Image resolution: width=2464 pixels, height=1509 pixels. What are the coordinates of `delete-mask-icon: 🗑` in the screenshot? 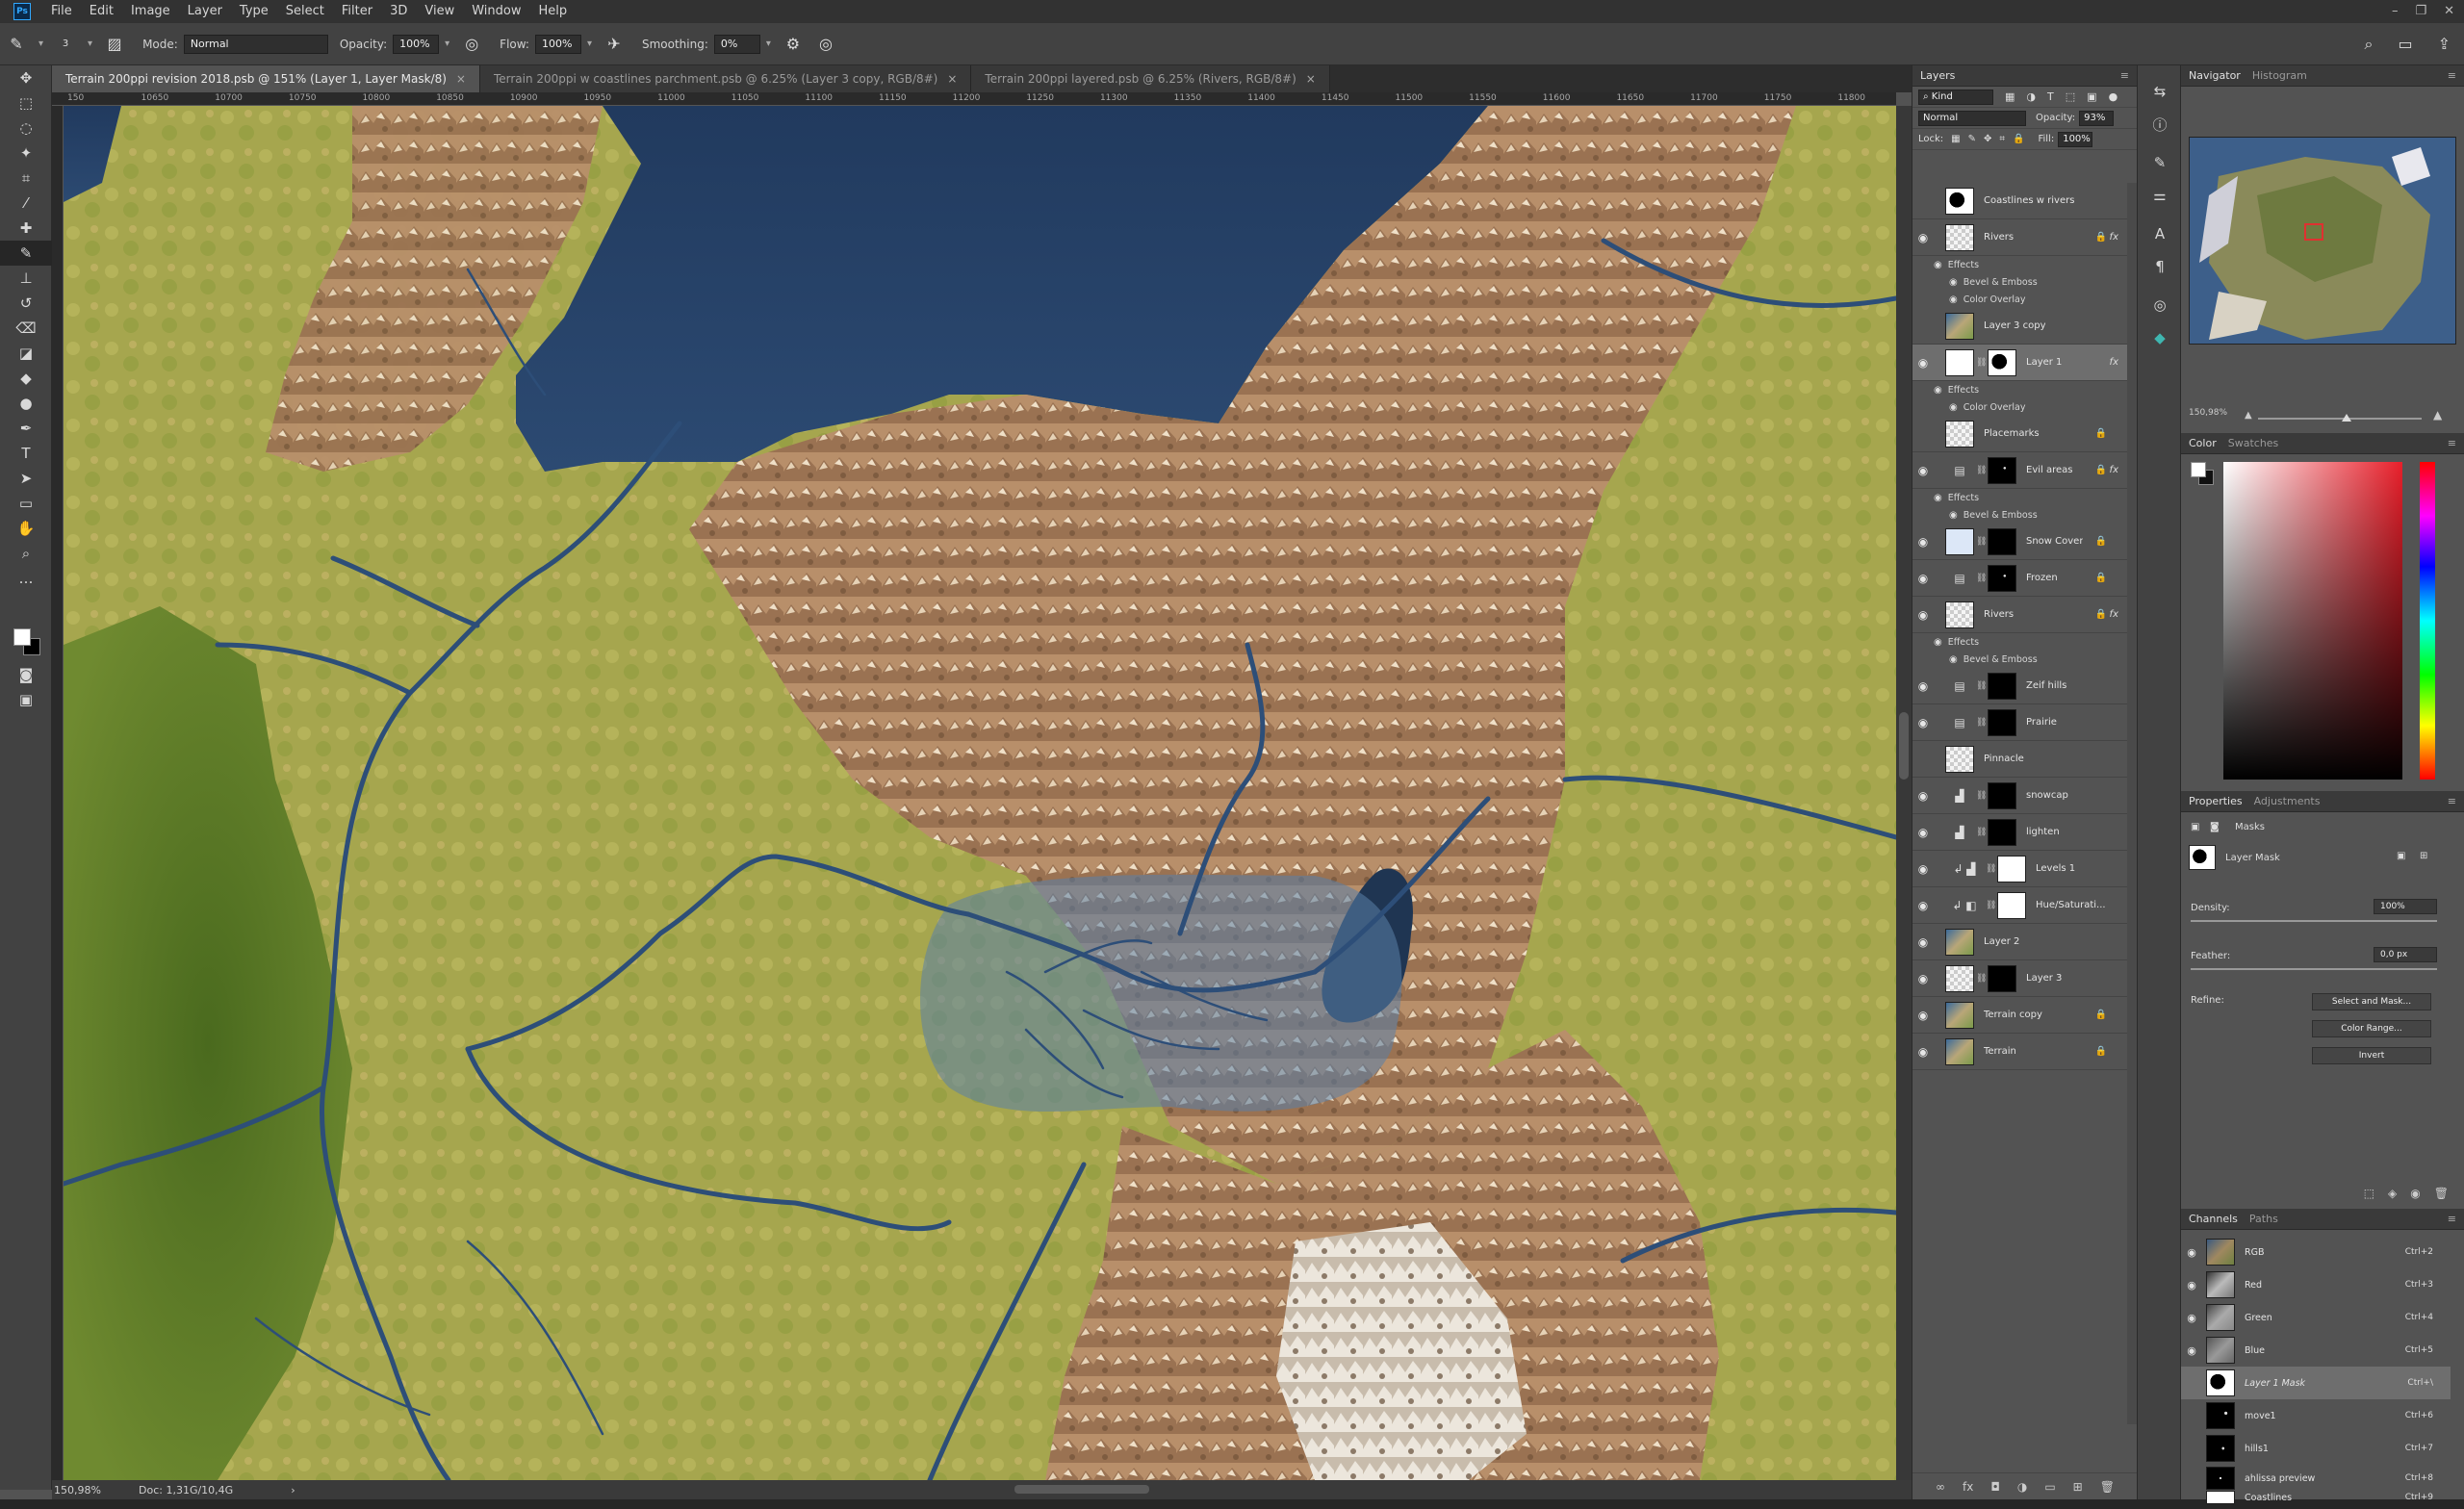 It's located at (2441, 1193).